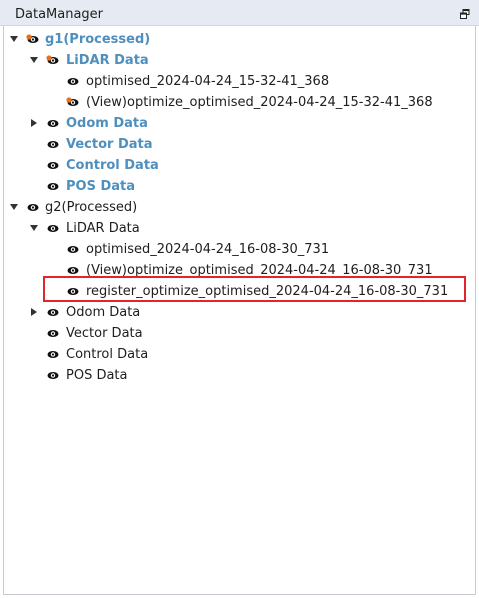 The image size is (479, 598). Describe the element at coordinates (239, 123) in the screenshot. I see `tree-node-g1-odom: Odom Data` at that location.